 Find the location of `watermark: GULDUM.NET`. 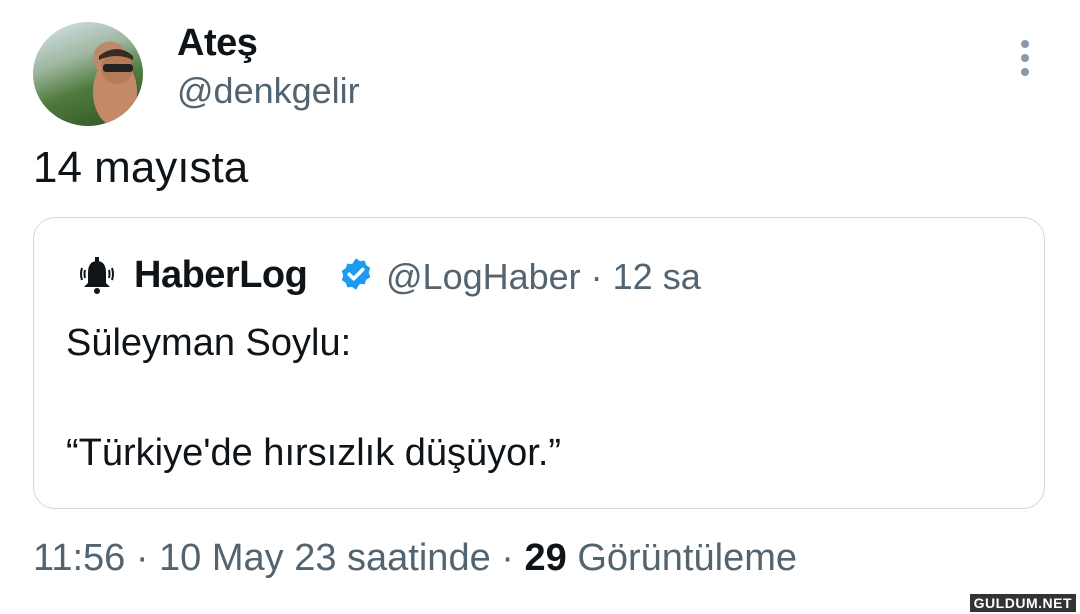

watermark: GULDUM.NET is located at coordinates (1022, 603).